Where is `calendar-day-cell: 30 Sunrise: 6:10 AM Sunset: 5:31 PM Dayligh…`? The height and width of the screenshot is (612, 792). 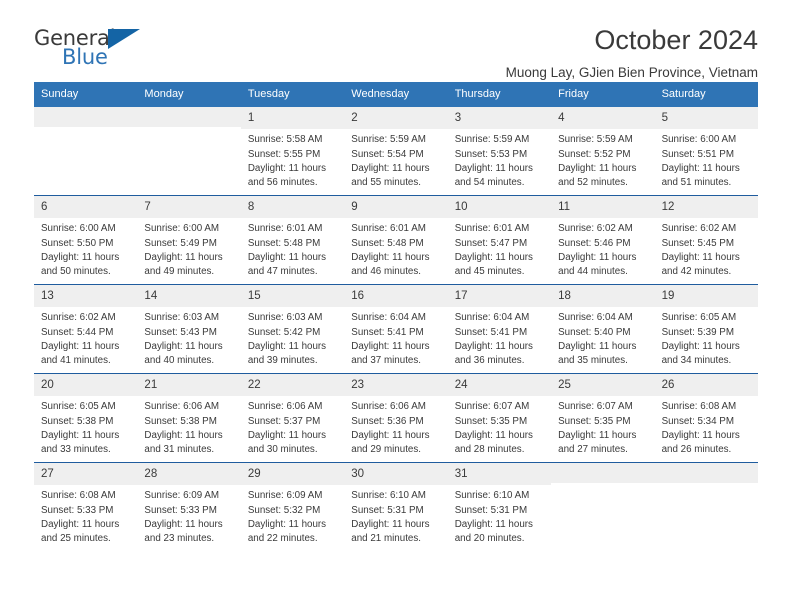 calendar-day-cell: 30 Sunrise: 6:10 AM Sunset: 5:31 PM Dayligh… is located at coordinates (396, 506).